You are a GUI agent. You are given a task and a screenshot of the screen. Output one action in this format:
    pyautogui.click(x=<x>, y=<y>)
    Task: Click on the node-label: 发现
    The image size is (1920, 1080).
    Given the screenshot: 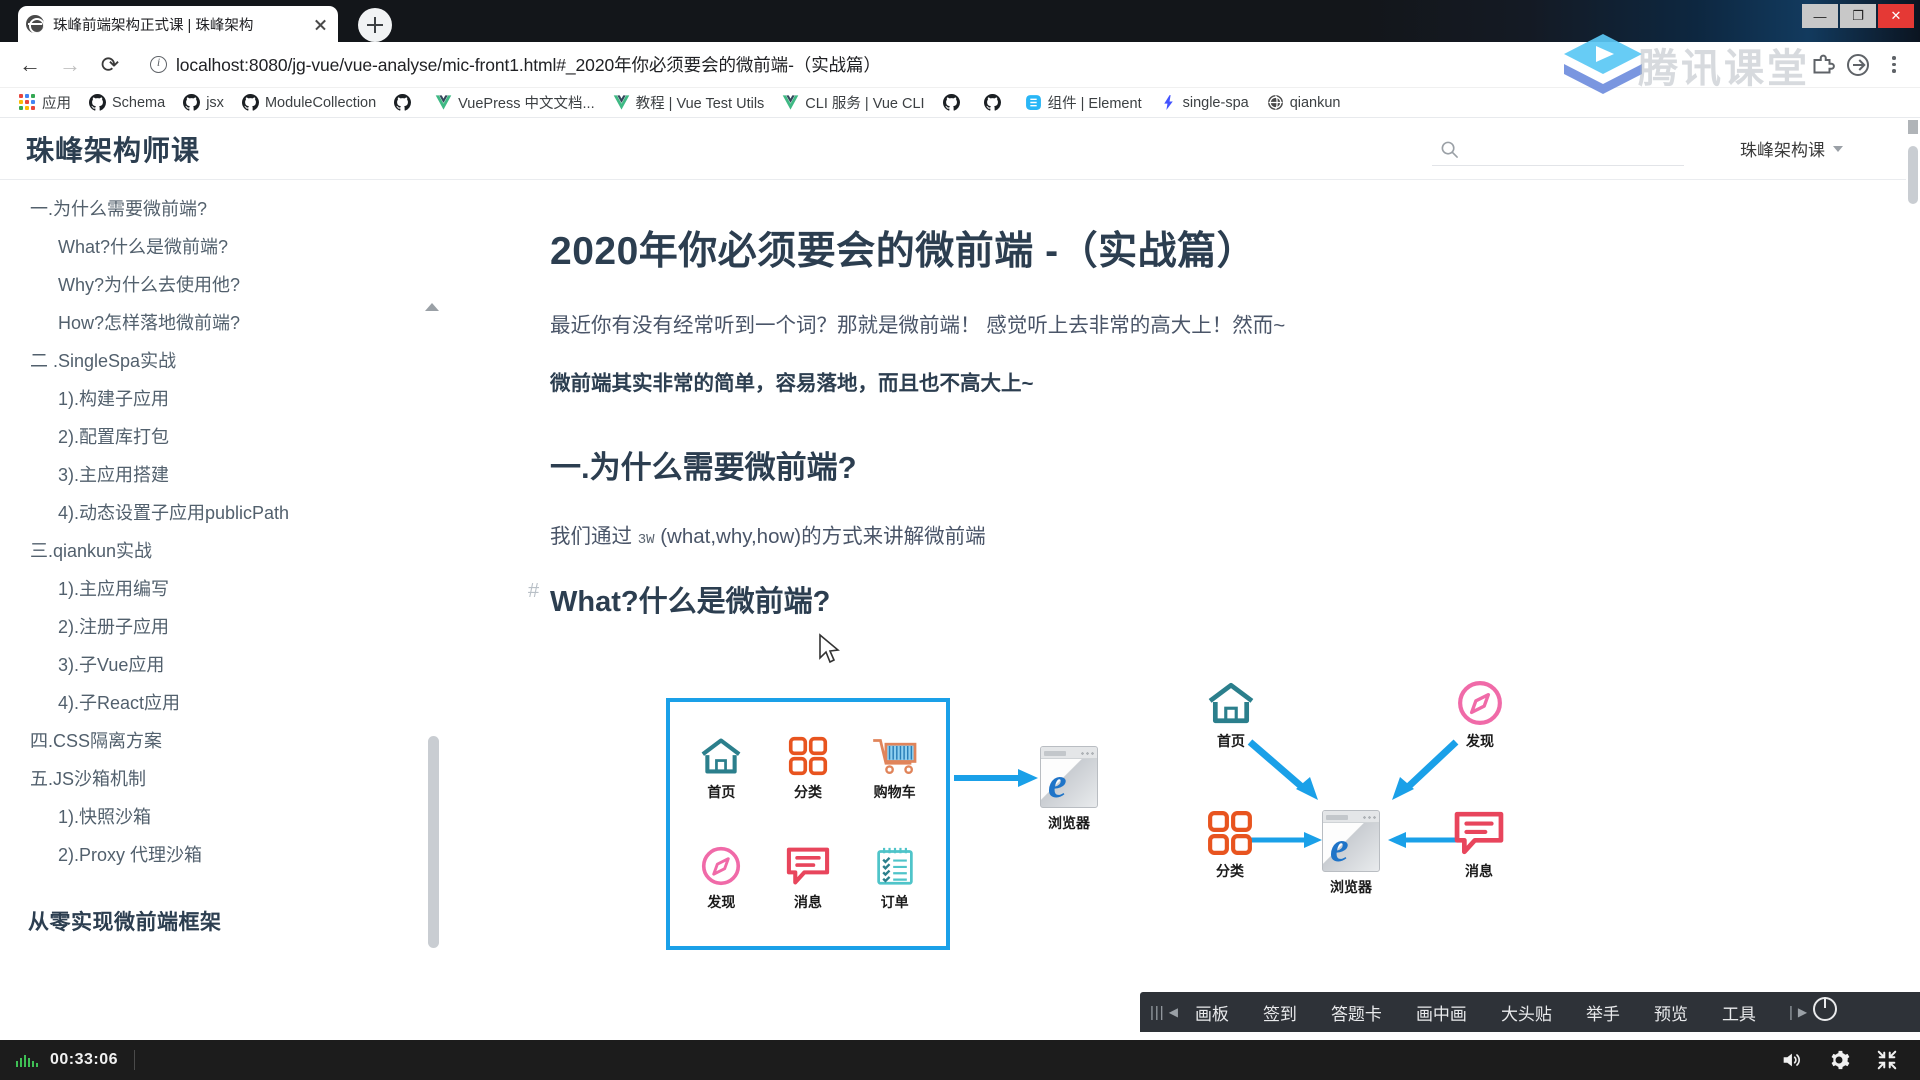 What is the action you would take?
    pyautogui.click(x=1480, y=741)
    